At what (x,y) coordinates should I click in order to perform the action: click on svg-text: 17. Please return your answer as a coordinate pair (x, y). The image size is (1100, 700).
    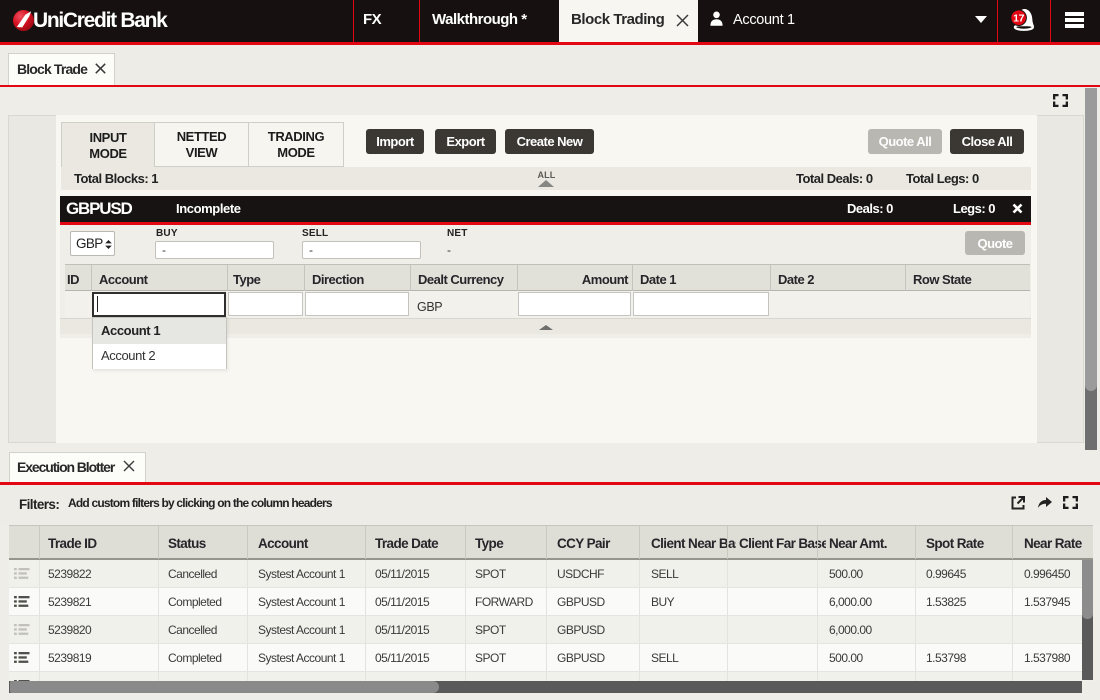
    Looking at the image, I should click on (1018, 18).